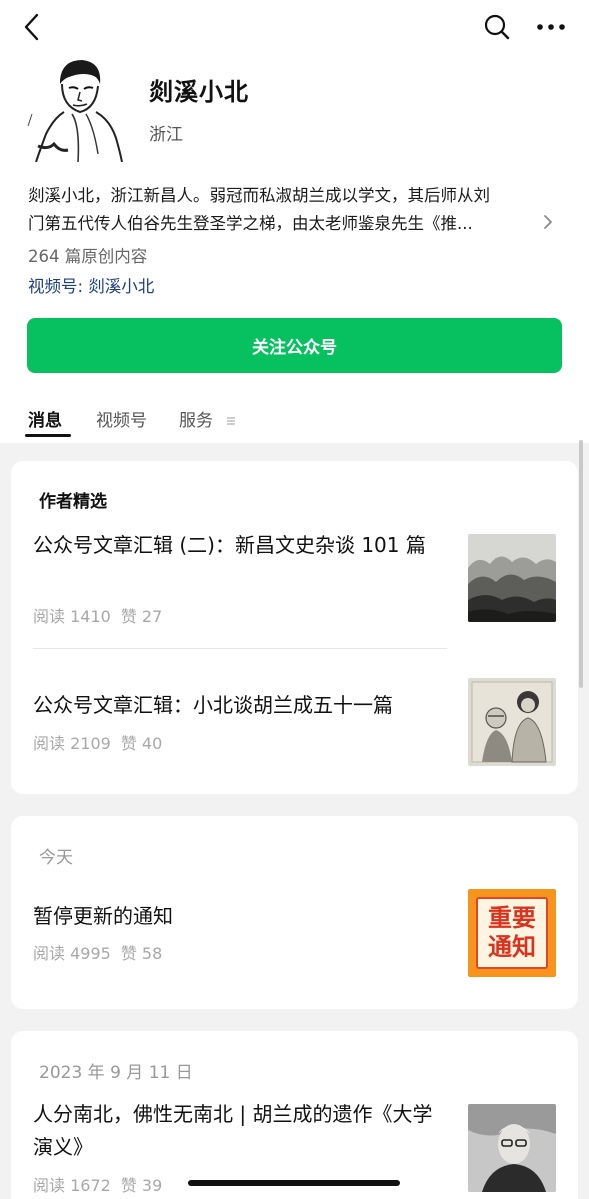 The height and width of the screenshot is (1199, 589). What do you see at coordinates (240, 1131) in the screenshot?
I see `article-title: 人分南北，佛性无南北 | 胡兰成的遗作《大学演义》` at bounding box center [240, 1131].